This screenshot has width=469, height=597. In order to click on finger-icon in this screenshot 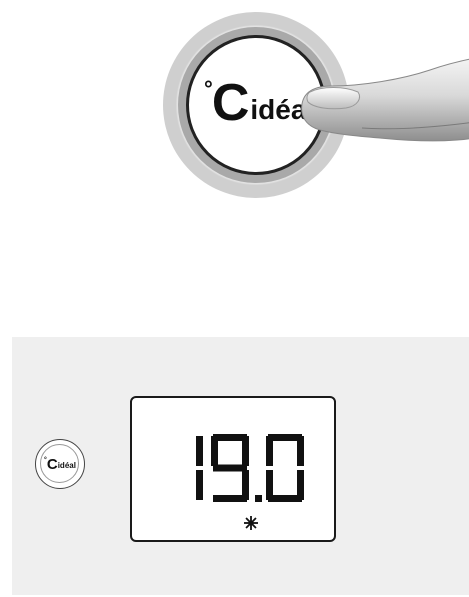, I will do `click(385, 100)`.